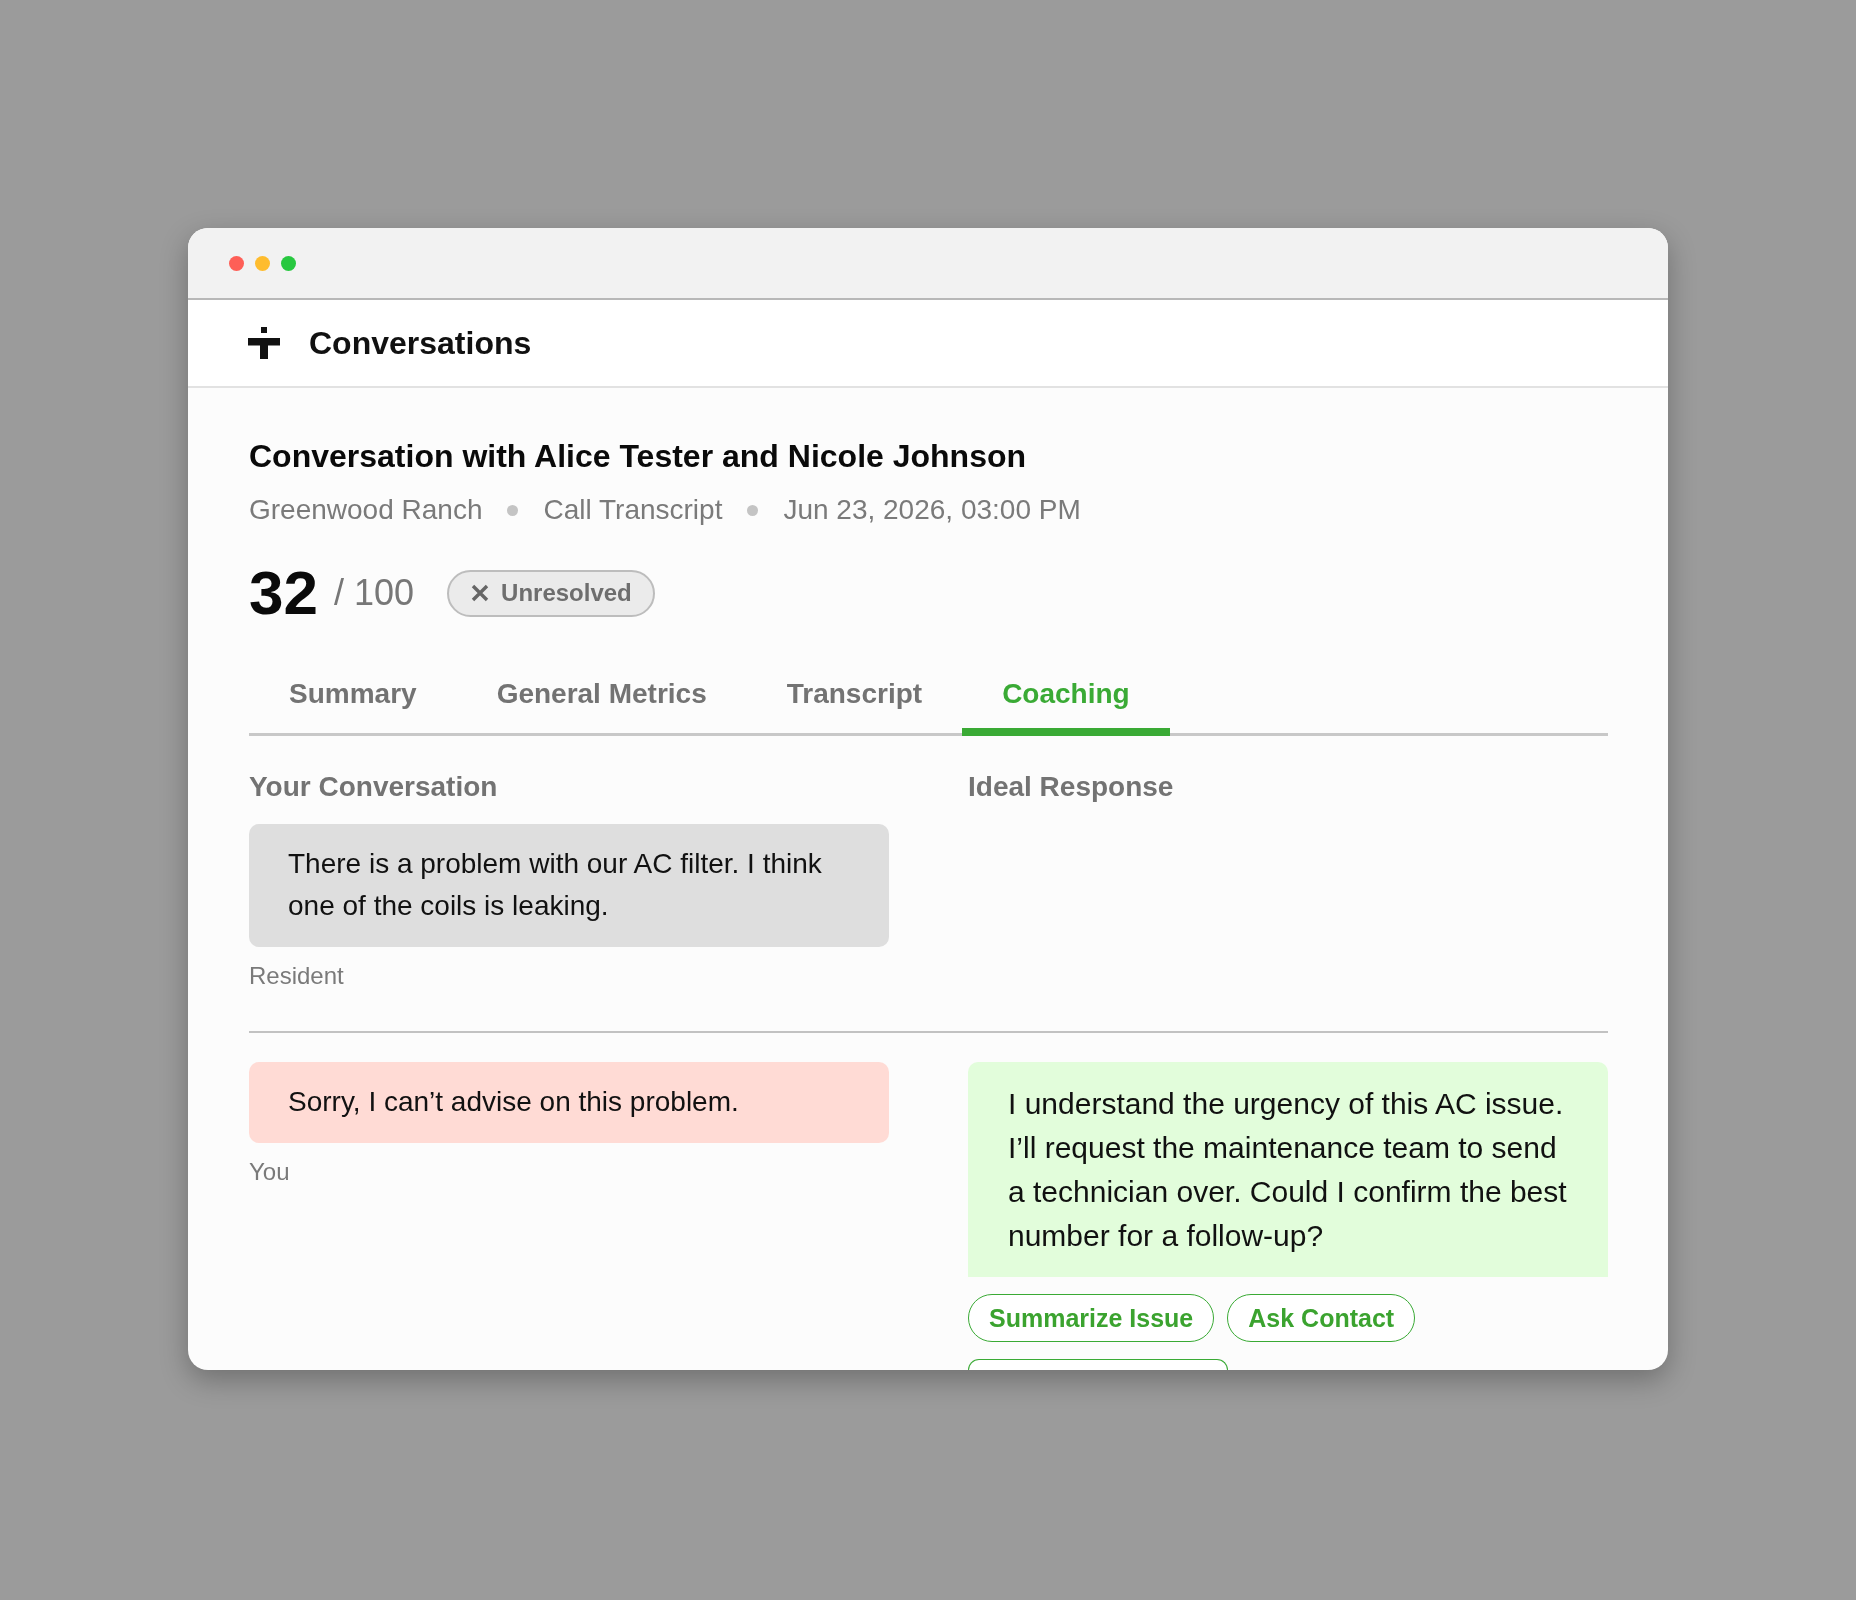 The width and height of the screenshot is (1856, 1600). I want to click on suggestion-chip: Summarize Issue, so click(1091, 1318).